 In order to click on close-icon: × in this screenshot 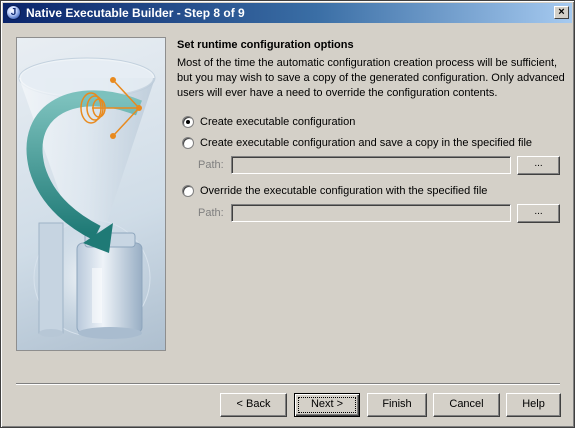, I will do `click(561, 12)`.